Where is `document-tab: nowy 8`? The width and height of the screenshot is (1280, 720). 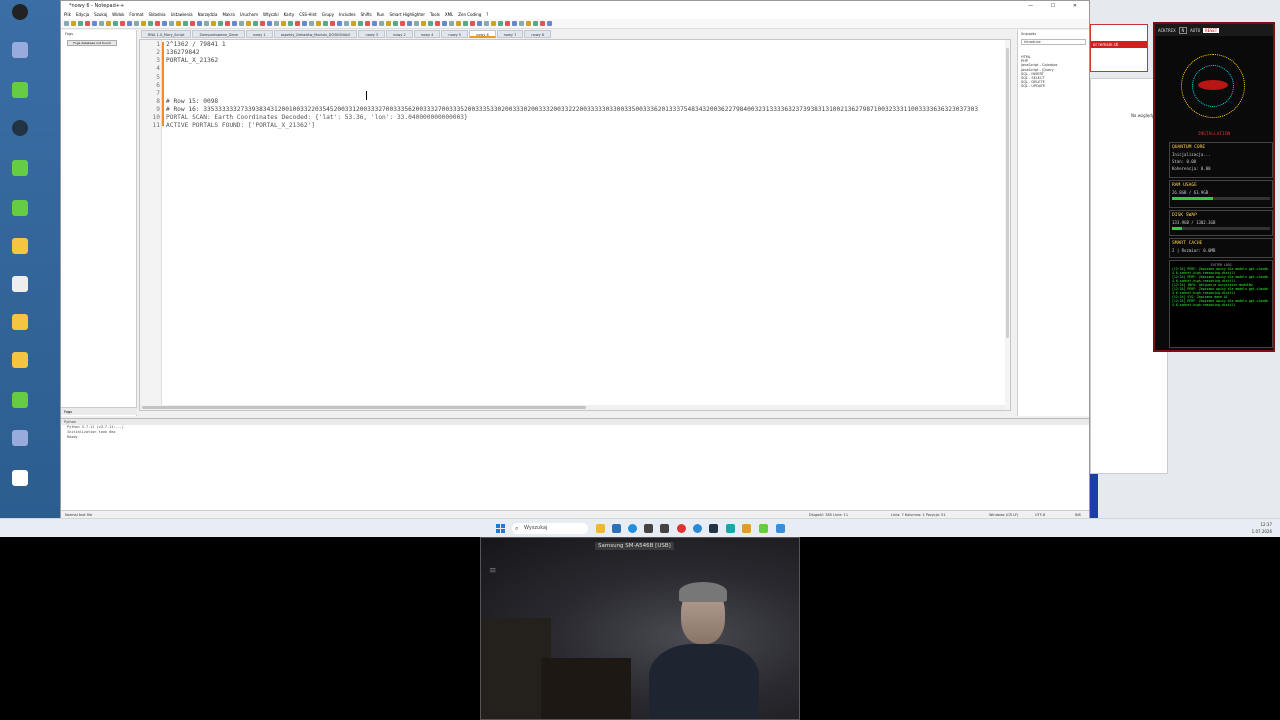 document-tab: nowy 8 is located at coordinates (537, 34).